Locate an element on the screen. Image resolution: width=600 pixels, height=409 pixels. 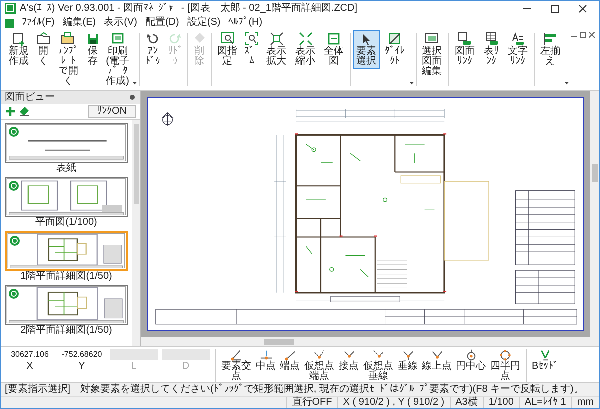
field-label: X is located at coordinates (30, 367).